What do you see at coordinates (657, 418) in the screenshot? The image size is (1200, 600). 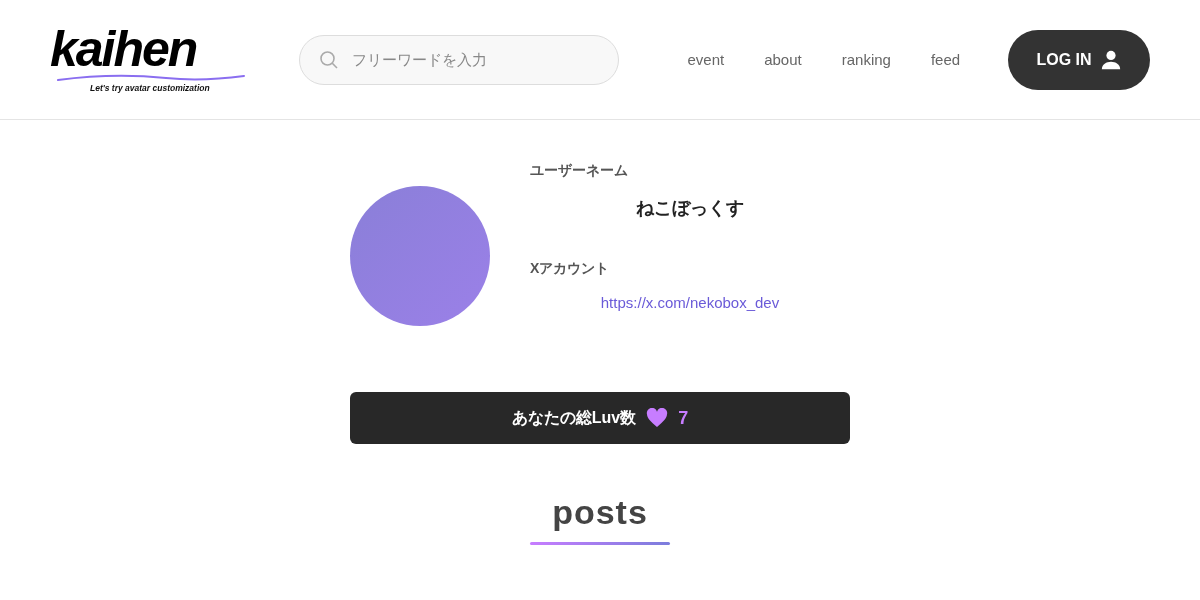 I see `heart-icon` at bounding box center [657, 418].